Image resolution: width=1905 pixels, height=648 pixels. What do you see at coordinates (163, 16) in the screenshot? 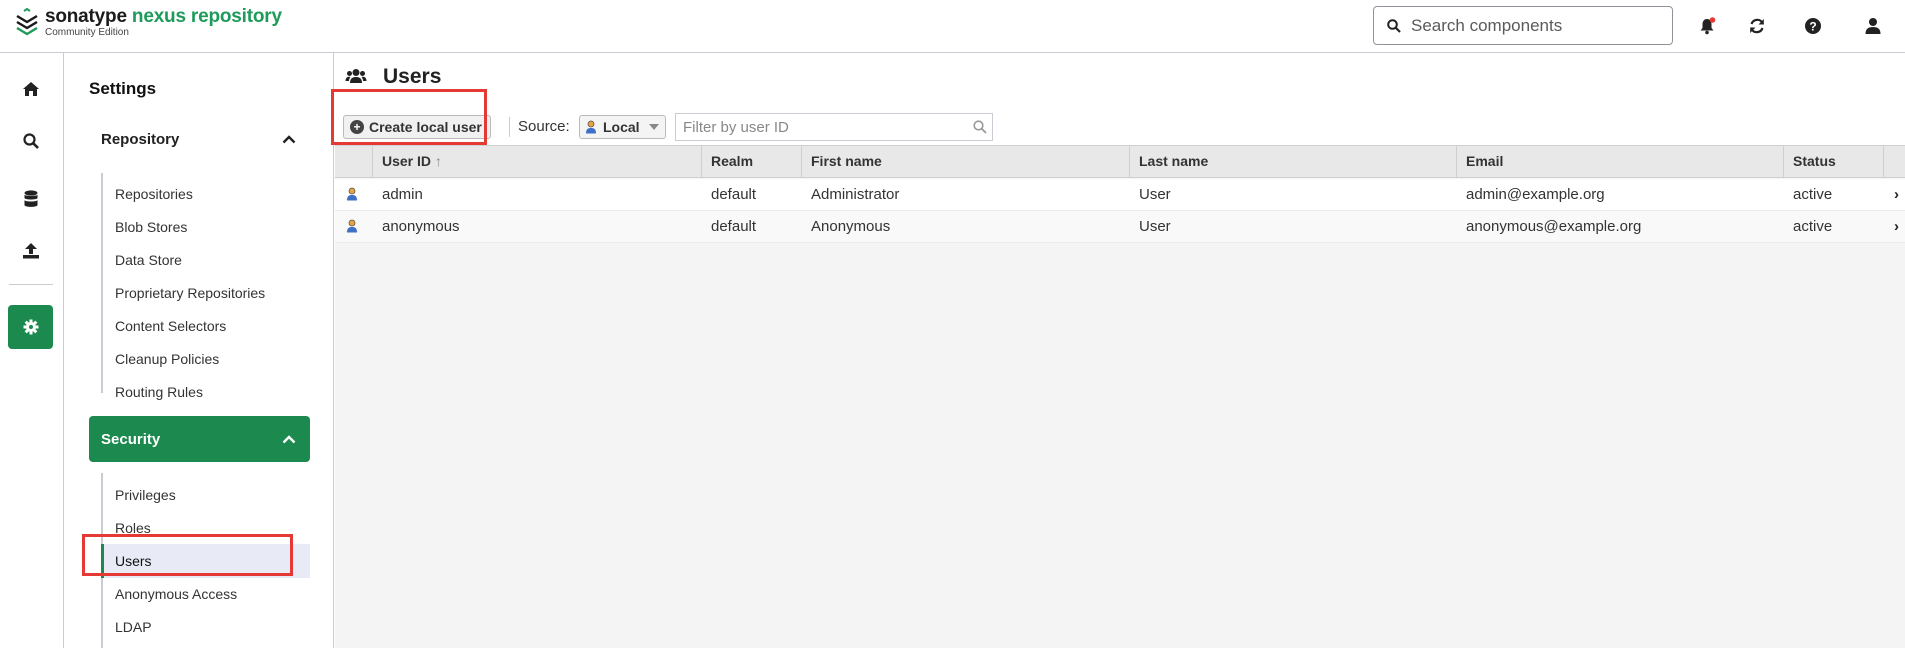
I see `brand-title: sonatype nexus repository` at bounding box center [163, 16].